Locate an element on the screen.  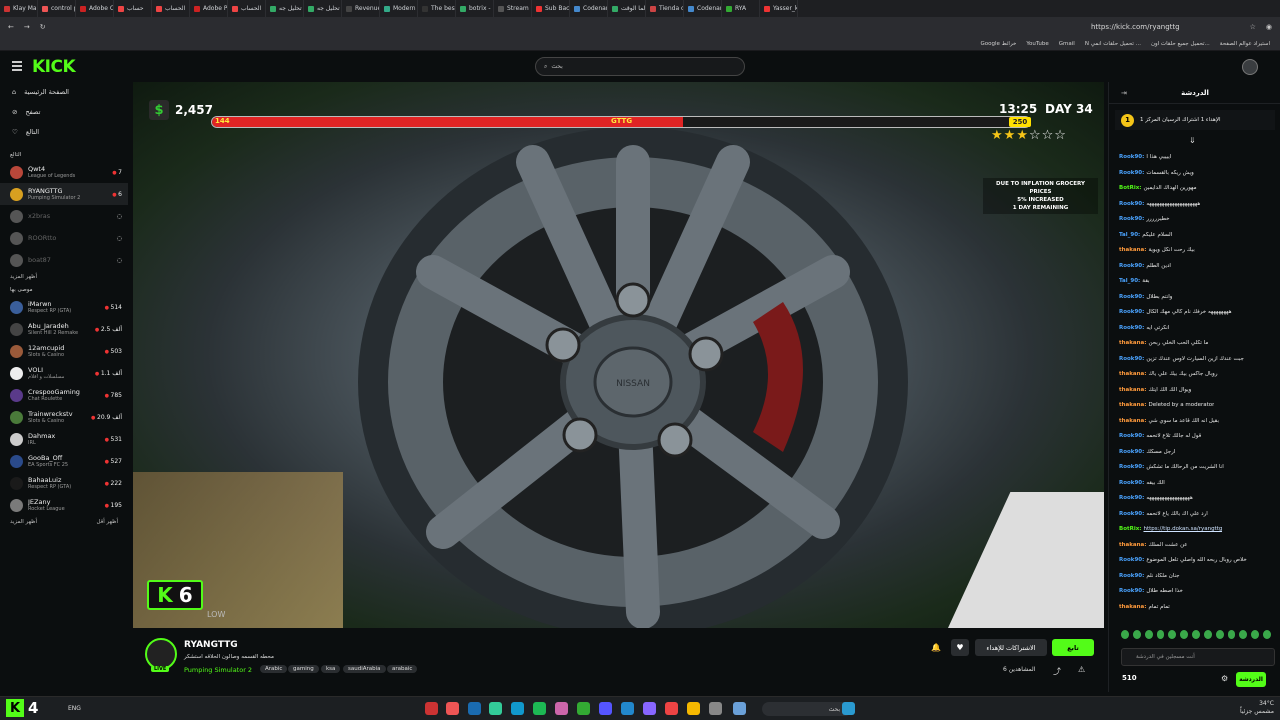
sidebar-channel: 12amcupidSlots & Casino 503 is located at coordinates (64, 351).